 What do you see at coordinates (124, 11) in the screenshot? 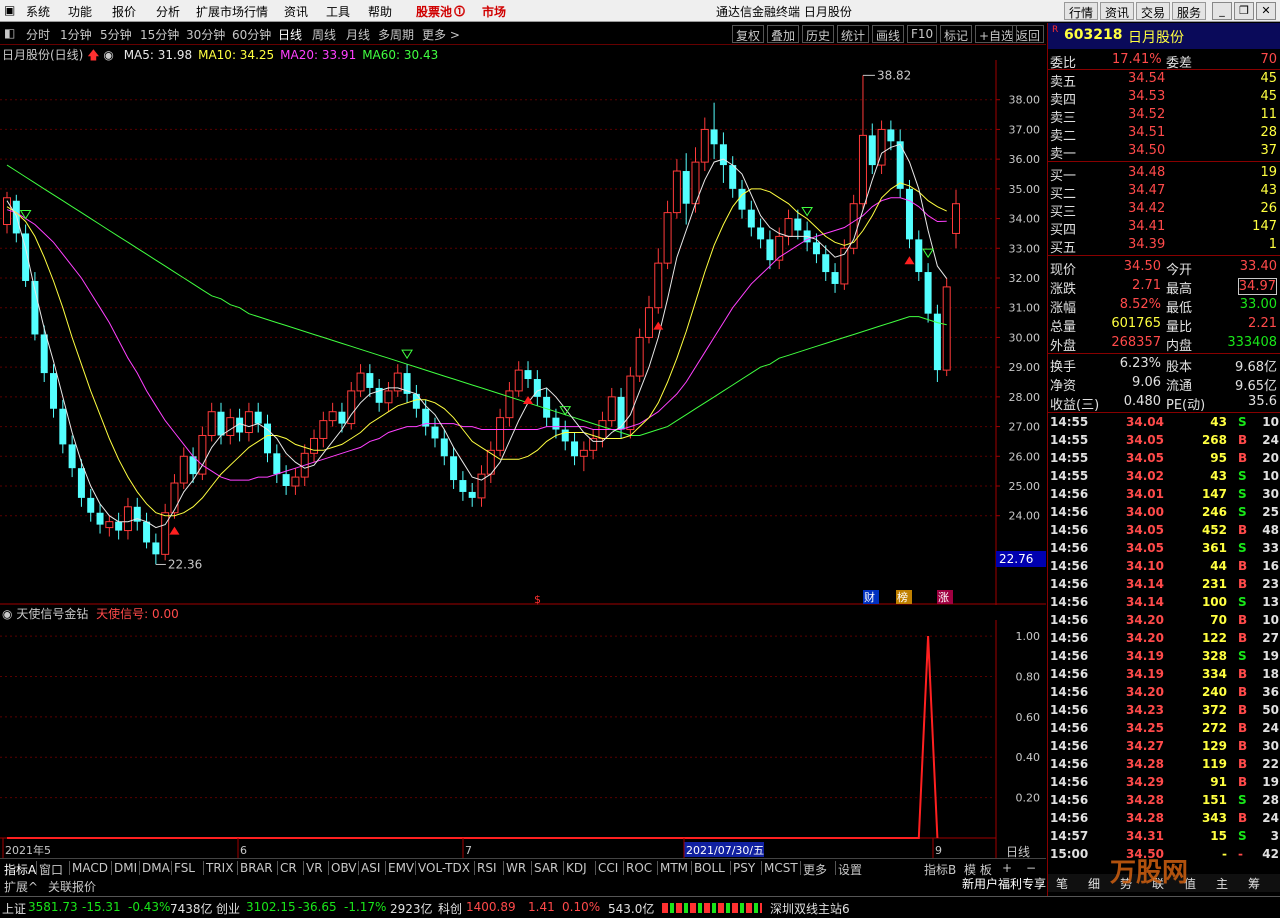
I see `menu-quote: 报价` at bounding box center [124, 11].